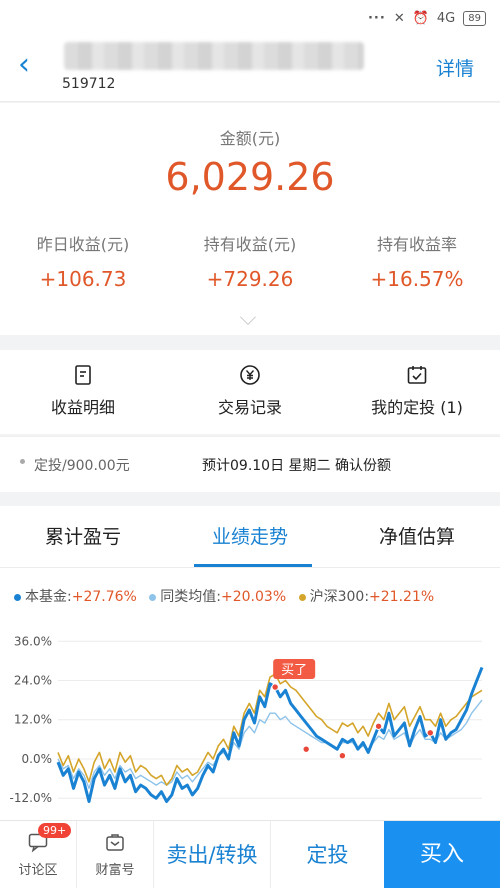 The width and height of the screenshot is (500, 888). What do you see at coordinates (446, 18) in the screenshot?
I see `network-label: 4G` at bounding box center [446, 18].